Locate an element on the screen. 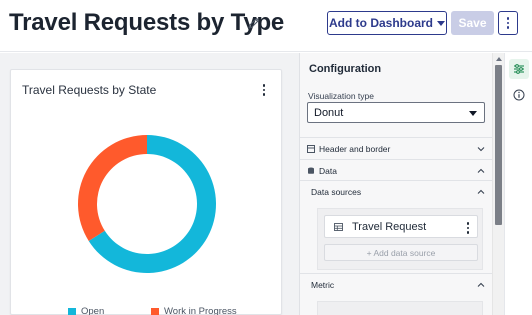 This screenshot has height=315, width=532. chart-legend: Open Work in Progress is located at coordinates (147, 310).